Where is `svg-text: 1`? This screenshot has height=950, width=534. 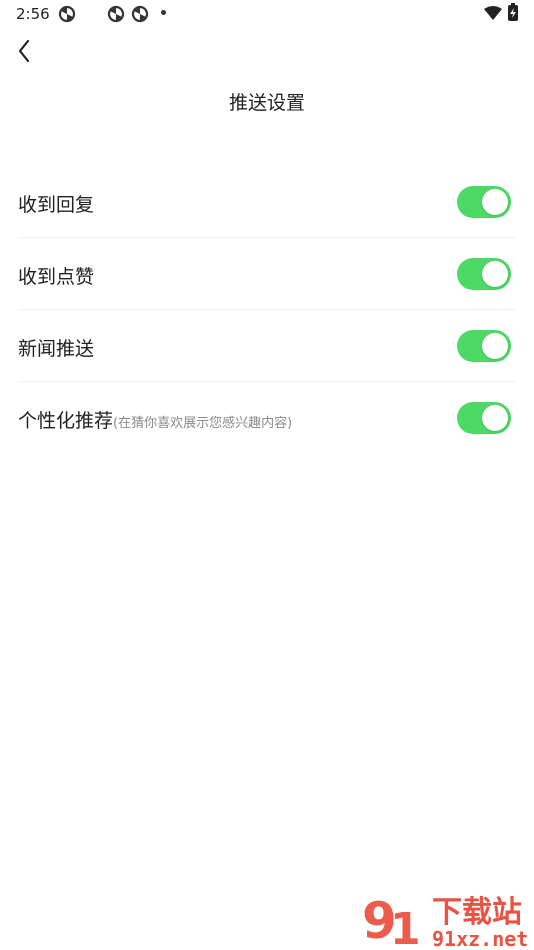
svg-text: 1 is located at coordinates (405, 927).